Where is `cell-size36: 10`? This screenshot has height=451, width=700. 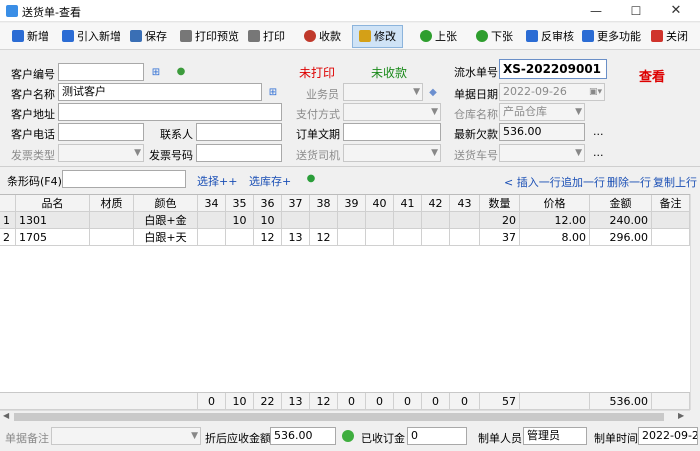 cell-size36: 10 is located at coordinates (268, 220).